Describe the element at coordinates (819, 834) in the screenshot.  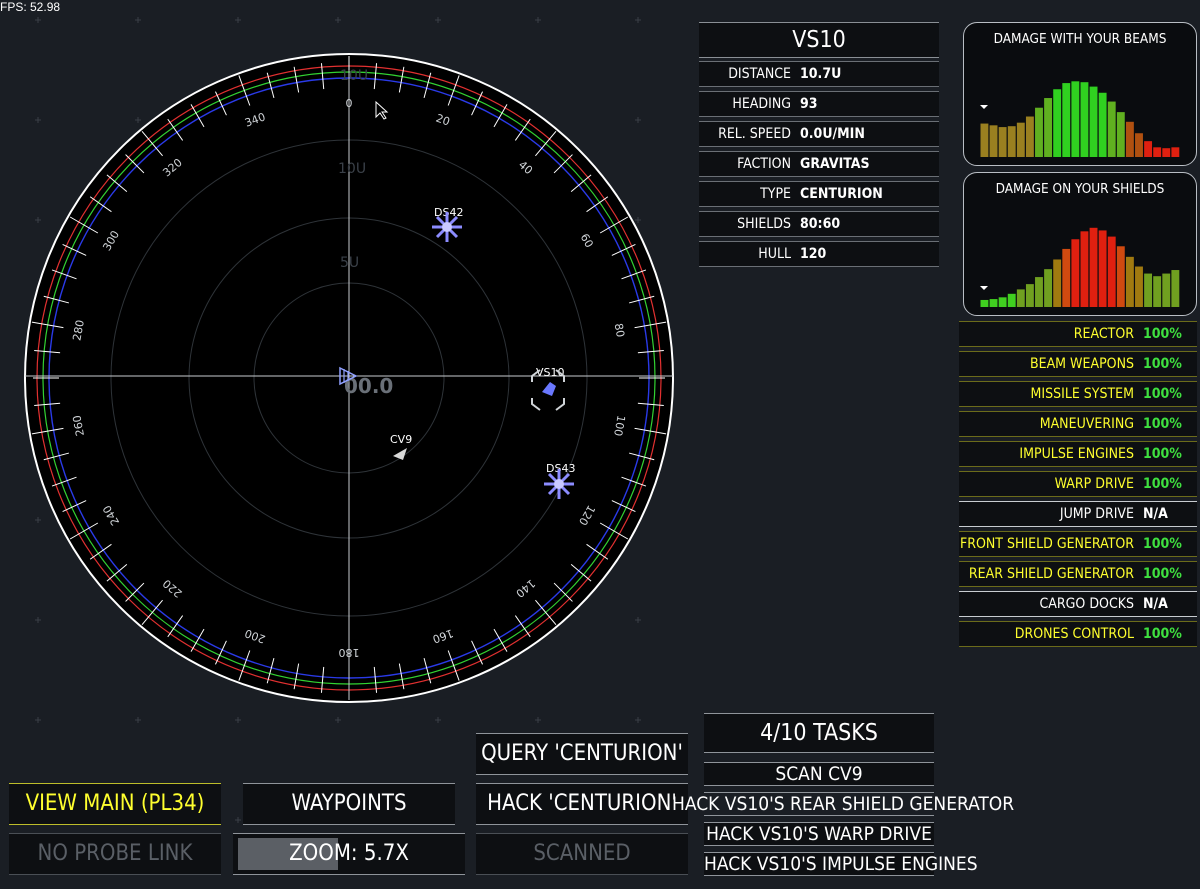
I see `task-item: HACK VS10'S WARP DRIVE` at that location.